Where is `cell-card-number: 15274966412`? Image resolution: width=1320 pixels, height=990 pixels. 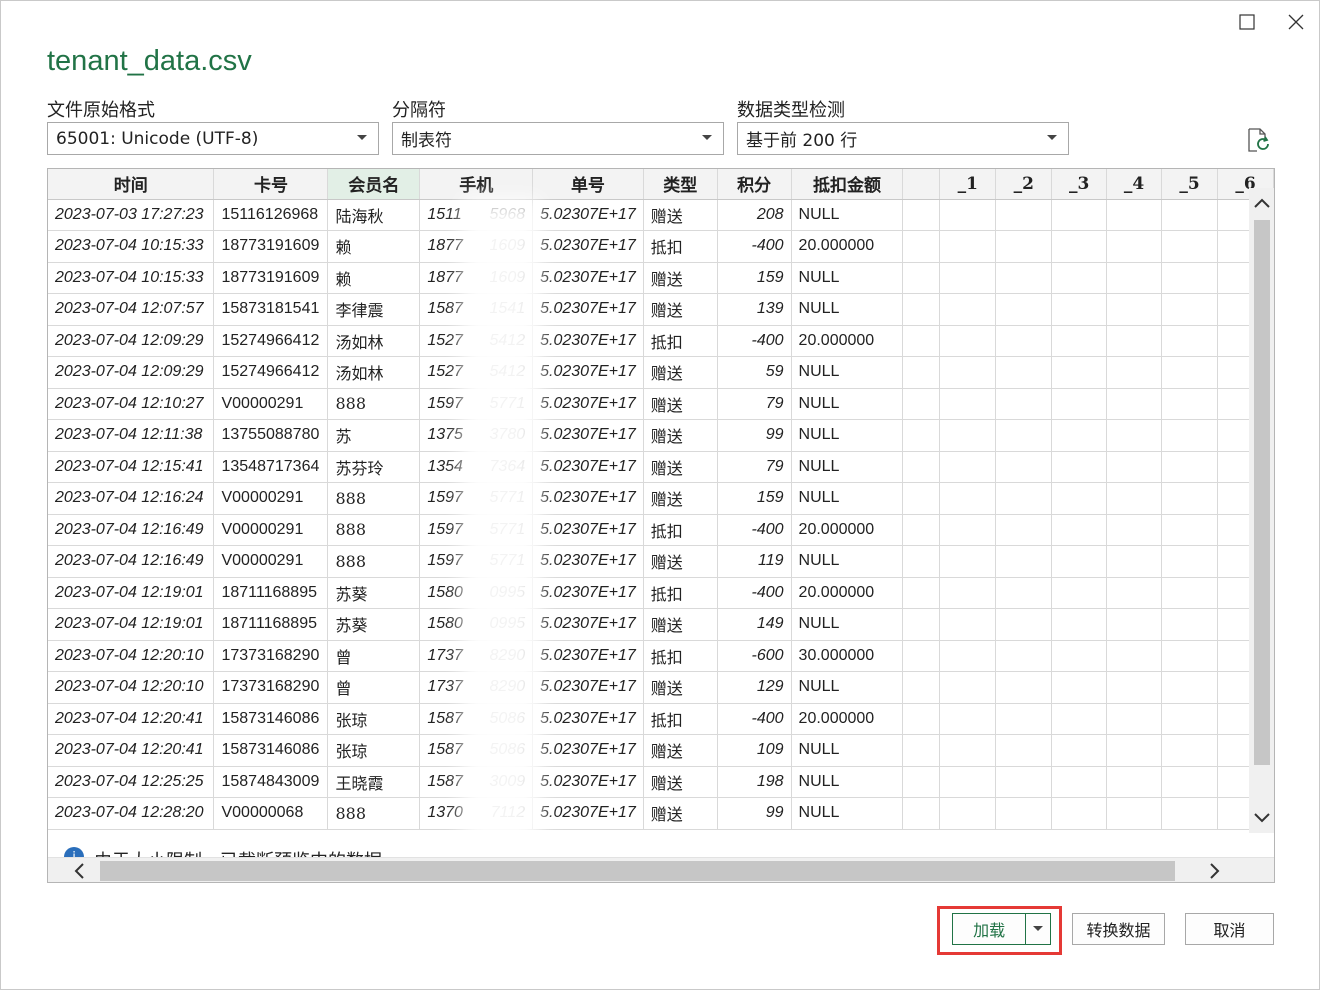 cell-card-number: 15274966412 is located at coordinates (271, 341).